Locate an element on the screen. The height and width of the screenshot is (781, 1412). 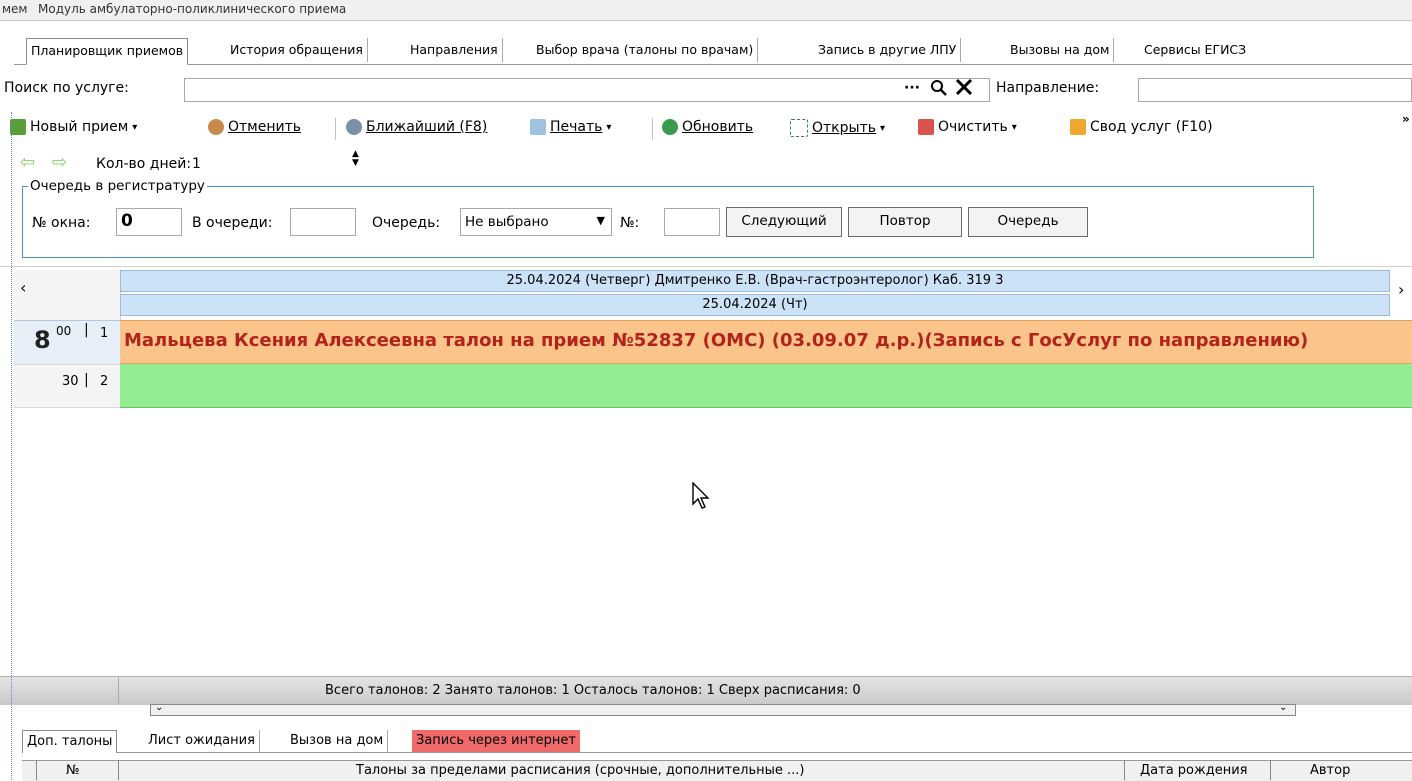
direction-label: Направление: is located at coordinates (1048, 88).